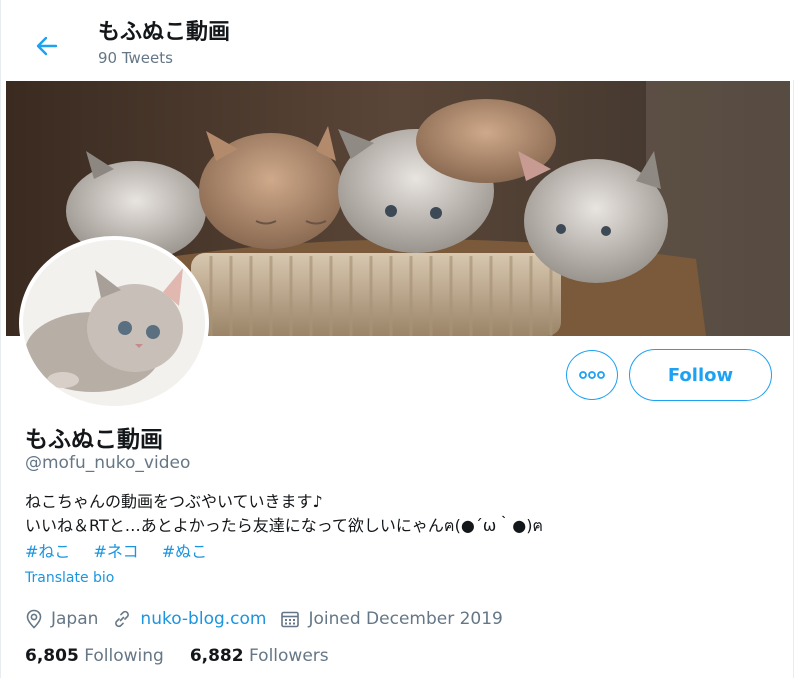 This screenshot has height=678, width=794. I want to click on location-item: Japan, so click(61, 619).